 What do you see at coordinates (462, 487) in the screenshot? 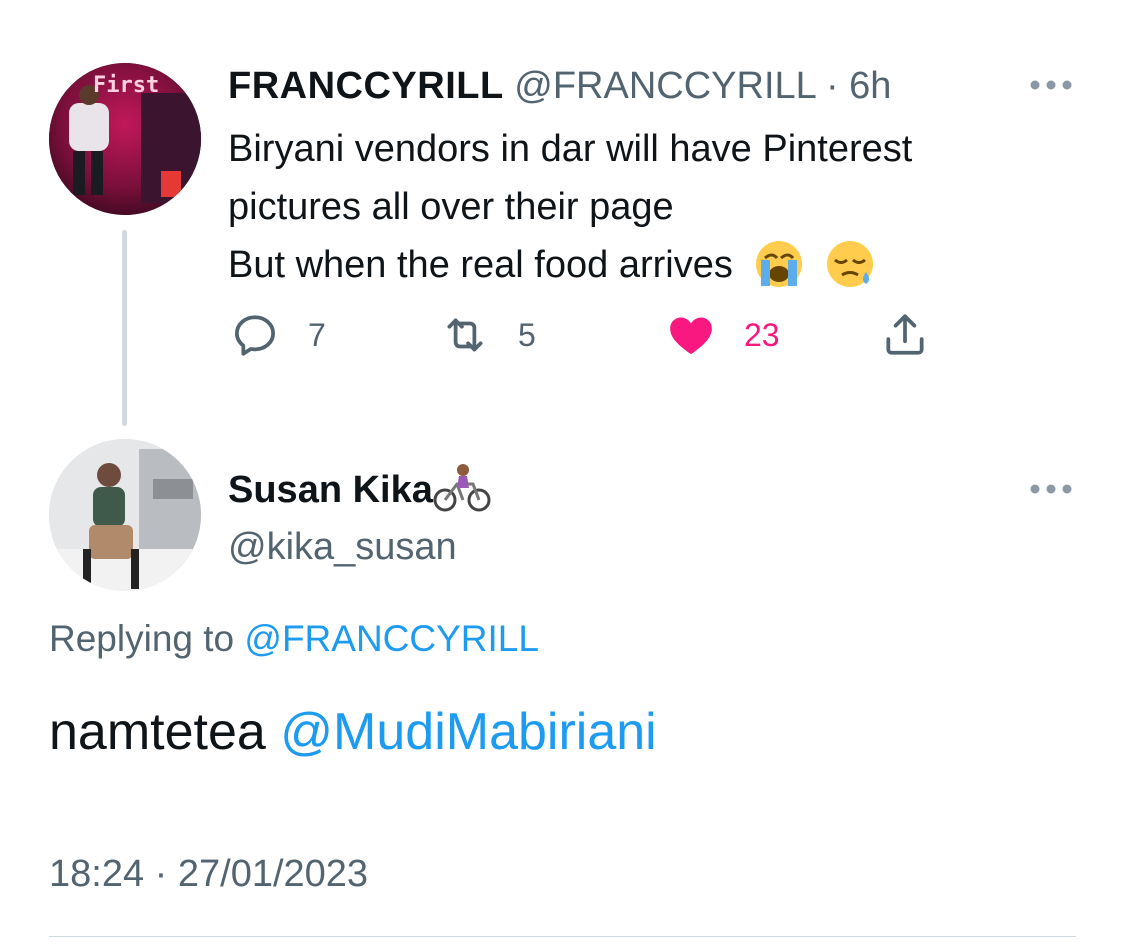
I see `woman-biking-icon` at bounding box center [462, 487].